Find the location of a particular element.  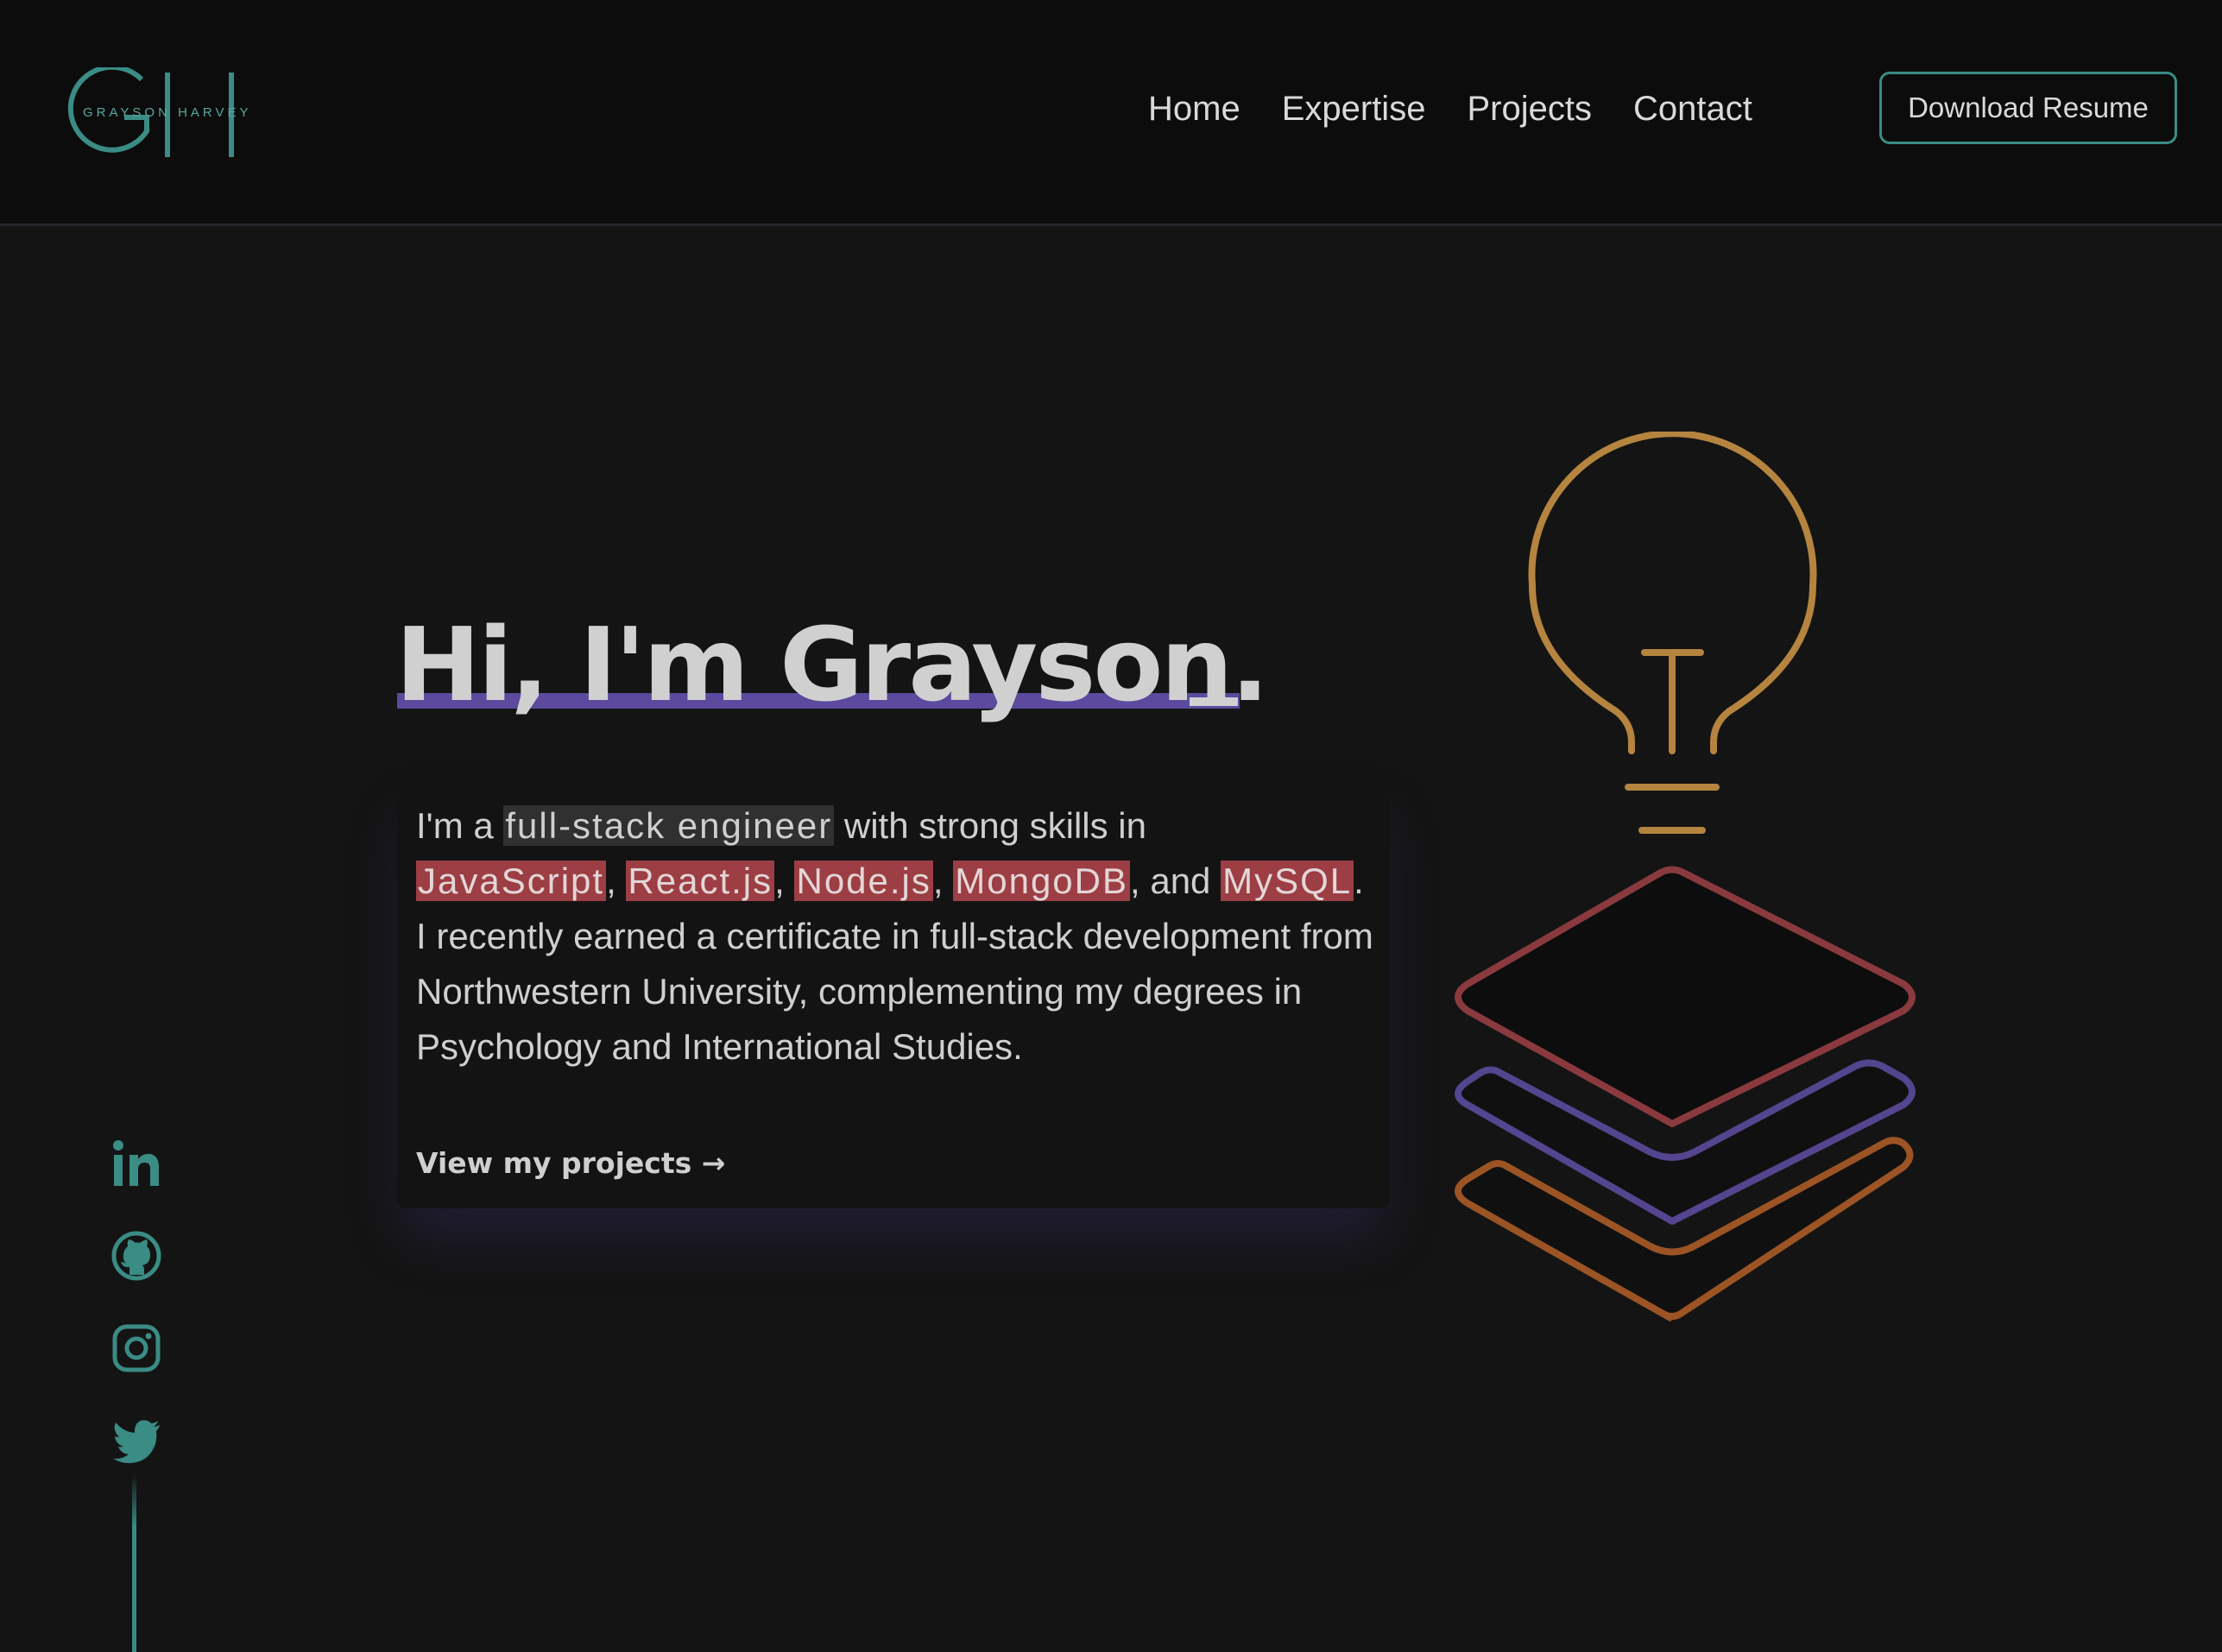

separator: , and is located at coordinates (1170, 881).